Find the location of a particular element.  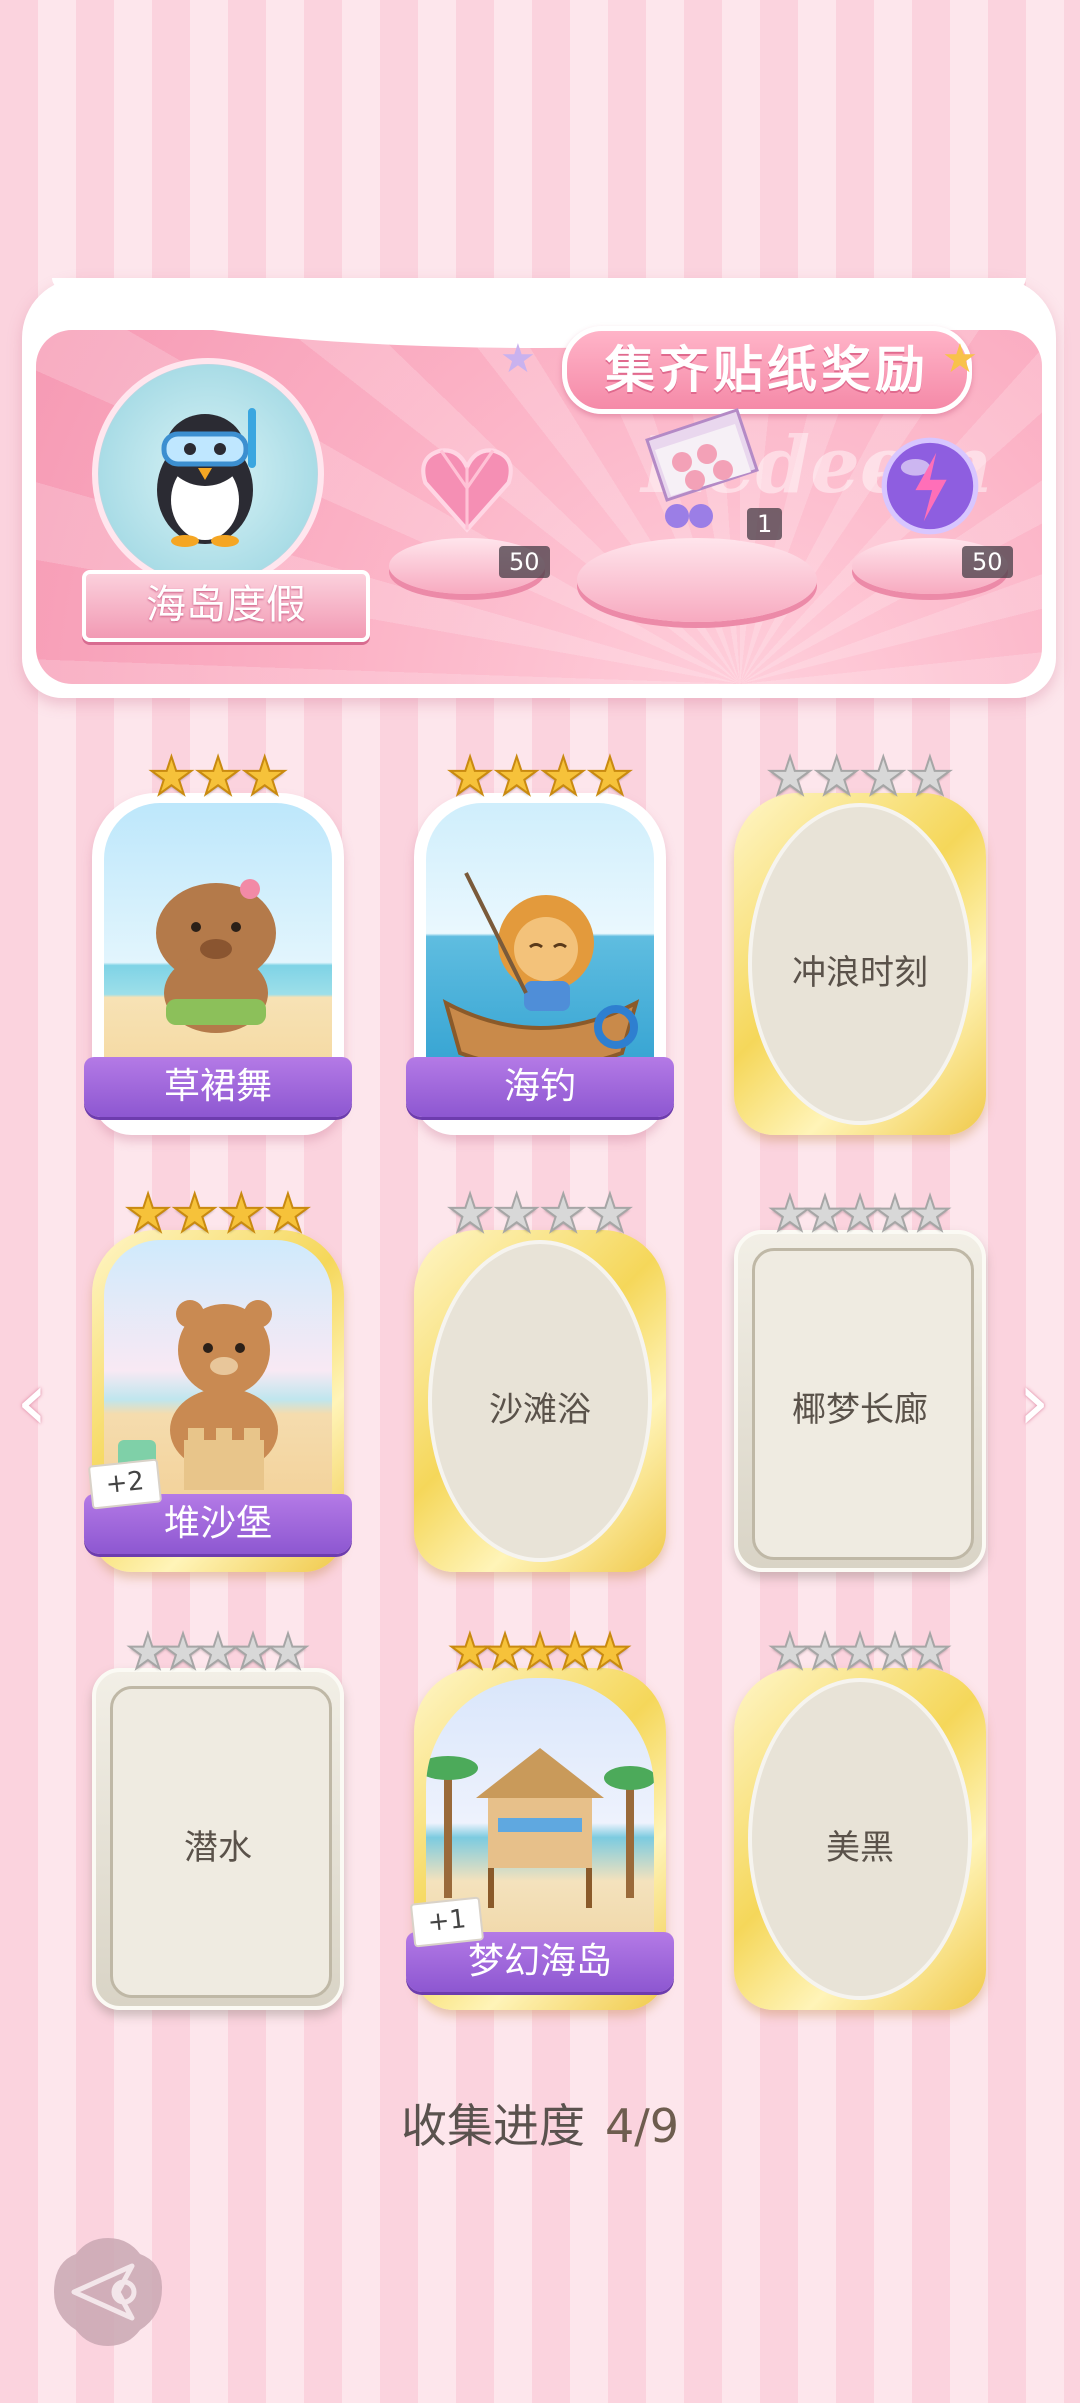

star-rating: ★ ★ ★ is located at coordinates (218, 777).